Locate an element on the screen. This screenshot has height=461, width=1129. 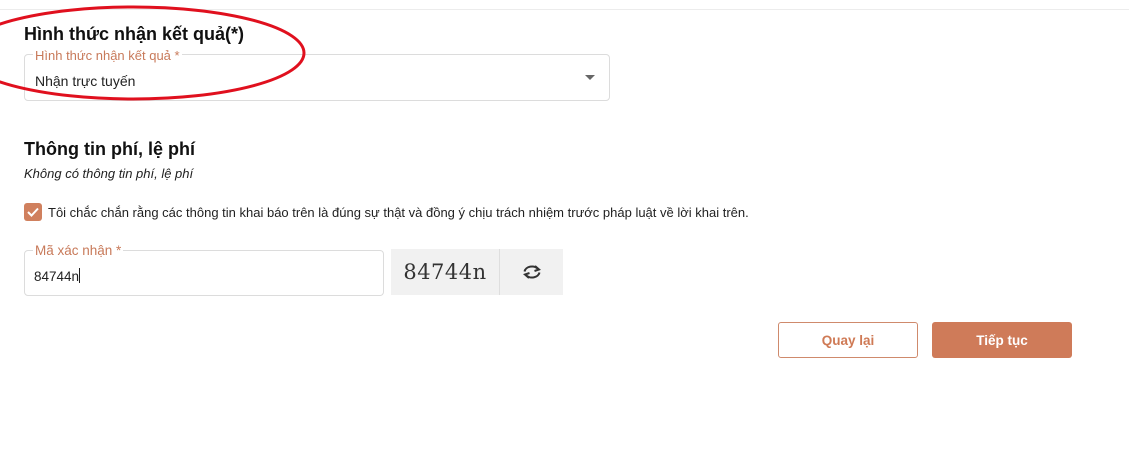
top-divider is located at coordinates (564, 9).